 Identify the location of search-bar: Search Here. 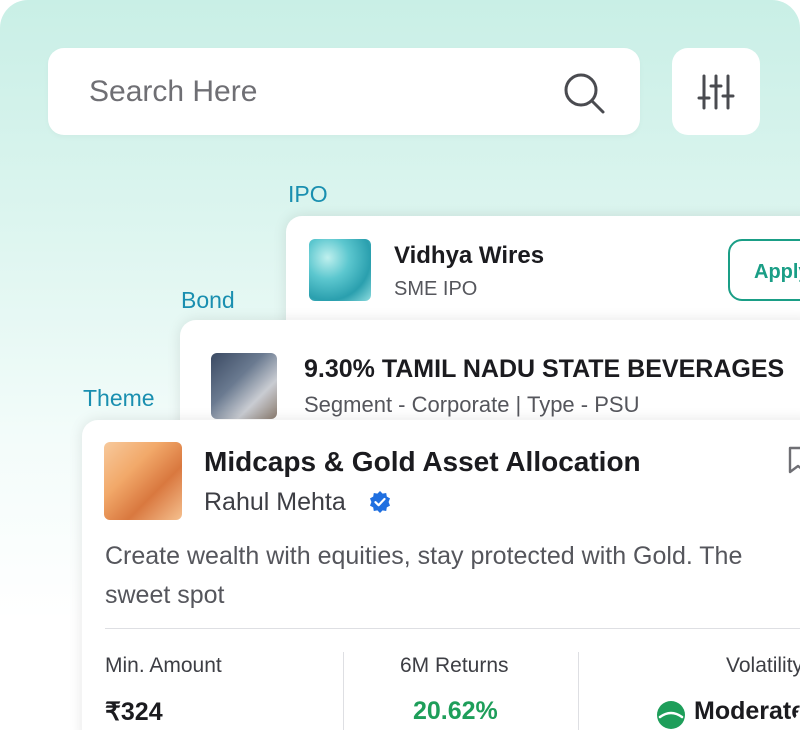
(344, 91).